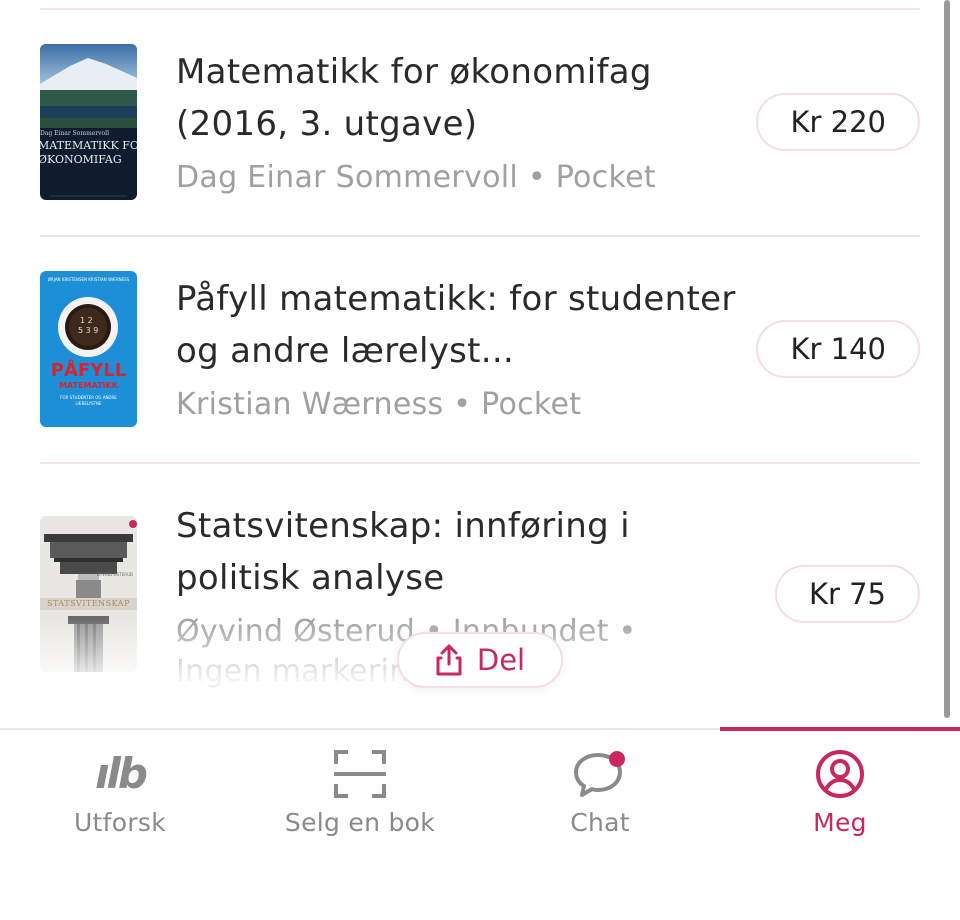  Describe the element at coordinates (88, 330) in the screenshot. I see `svg-text: 5 3 9` at that location.